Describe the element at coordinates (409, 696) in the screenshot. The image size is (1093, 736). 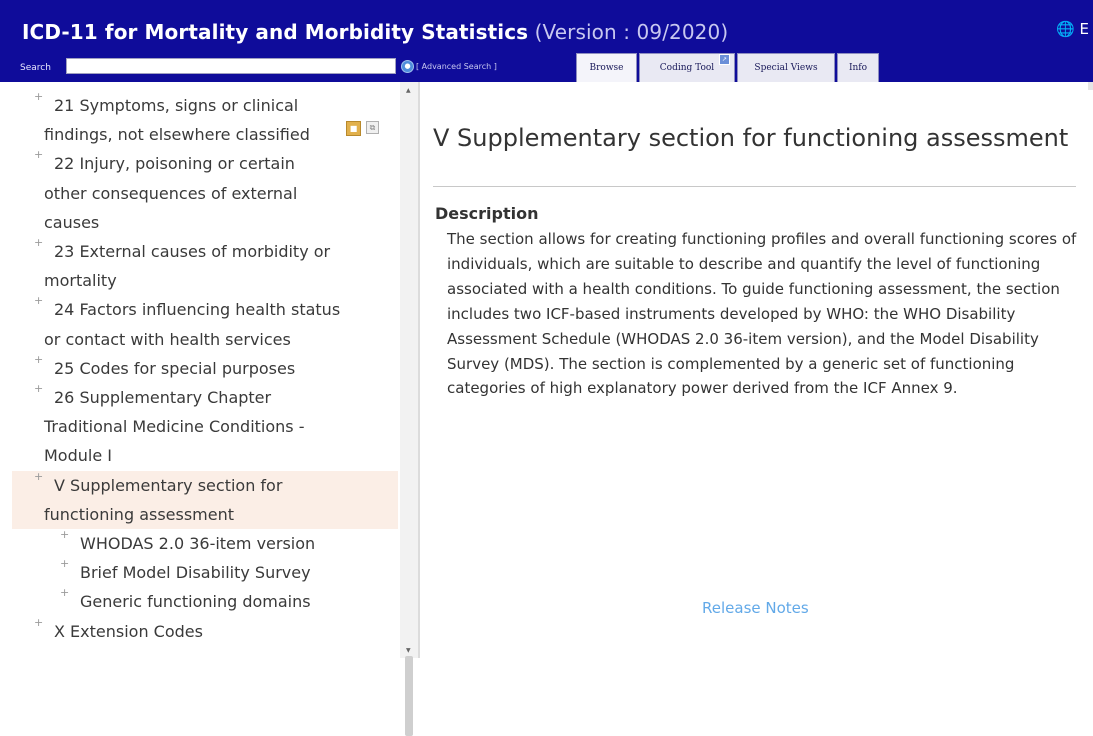
I see `scrollbar-thumb` at that location.